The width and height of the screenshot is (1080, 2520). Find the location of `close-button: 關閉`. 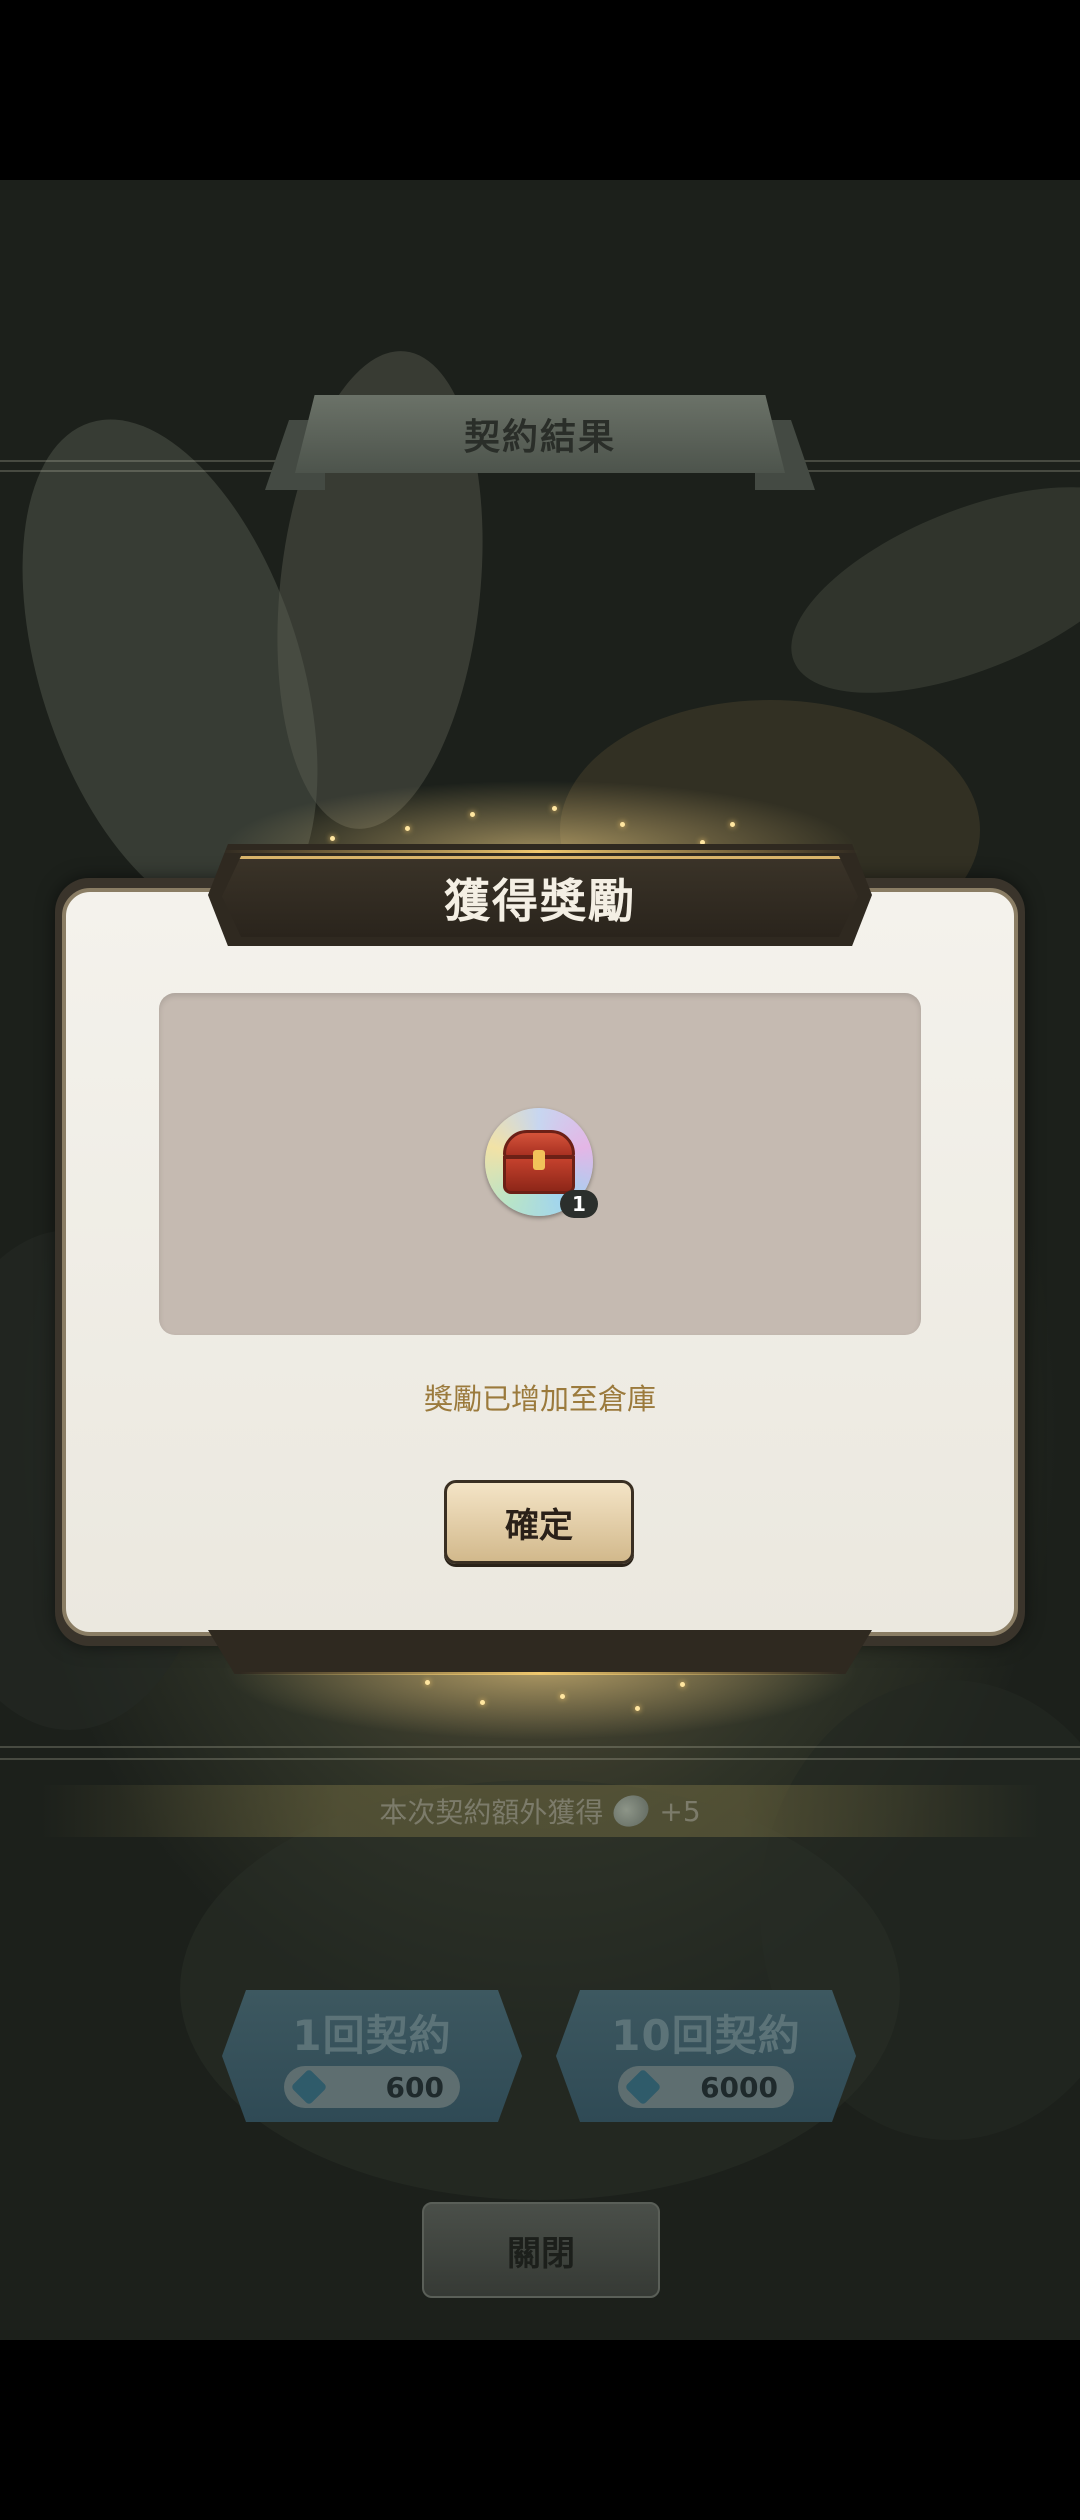

close-button: 關閉 is located at coordinates (541, 2250).